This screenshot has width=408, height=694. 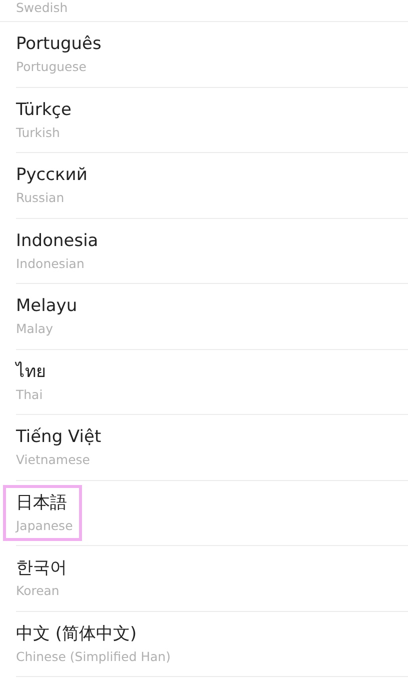 What do you see at coordinates (42, 8) in the screenshot?
I see `language-subtitle: Swedish` at bounding box center [42, 8].